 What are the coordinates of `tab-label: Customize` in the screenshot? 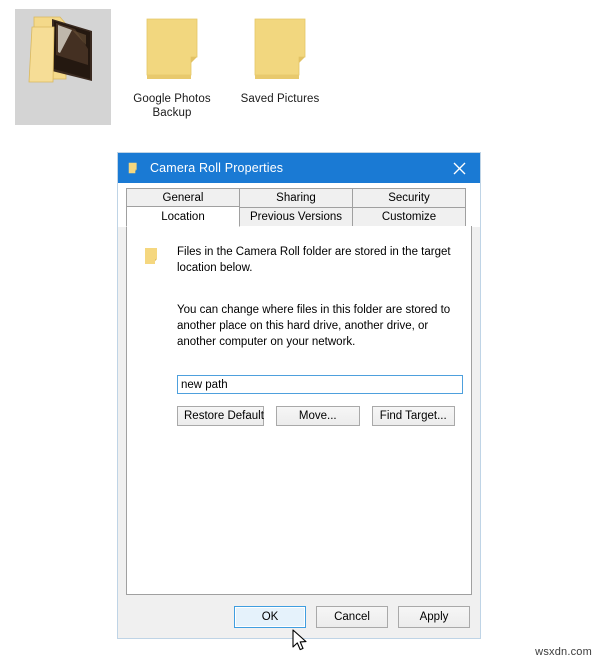 It's located at (409, 217).